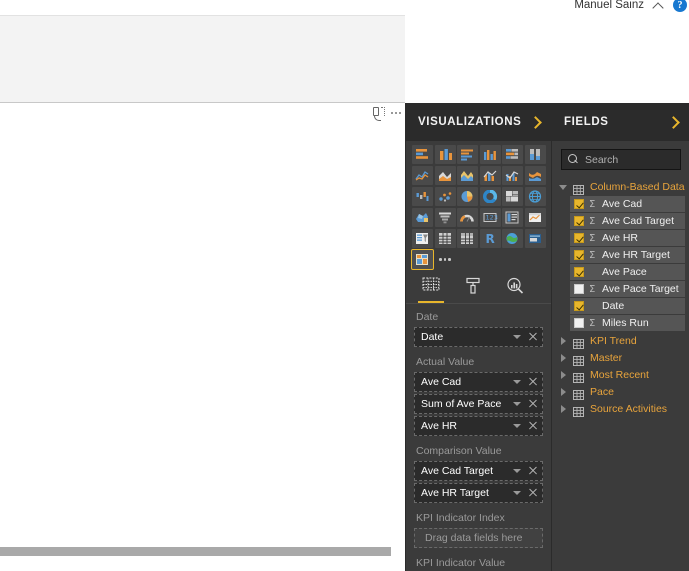 This screenshot has height=571, width=689. Describe the element at coordinates (535, 238) in the screenshot. I see `key-influencers-icon` at that location.